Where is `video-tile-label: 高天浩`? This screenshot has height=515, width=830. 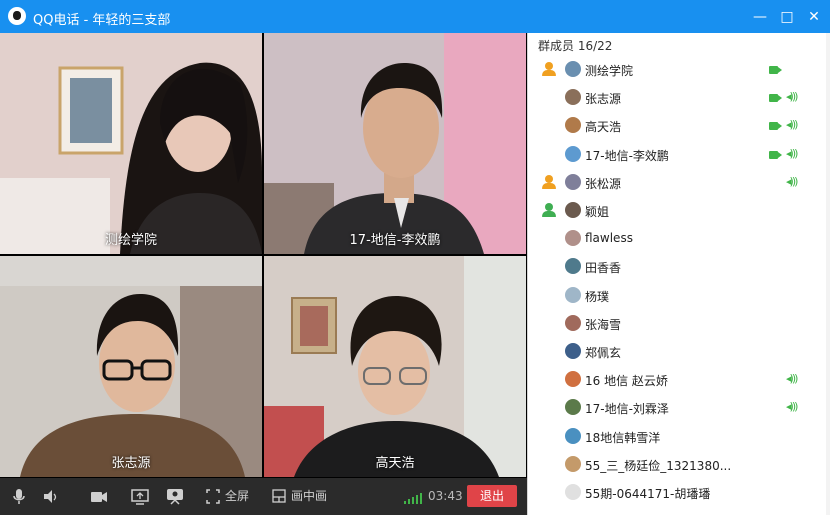
video-tile-label: 高天浩 is located at coordinates (395, 463).